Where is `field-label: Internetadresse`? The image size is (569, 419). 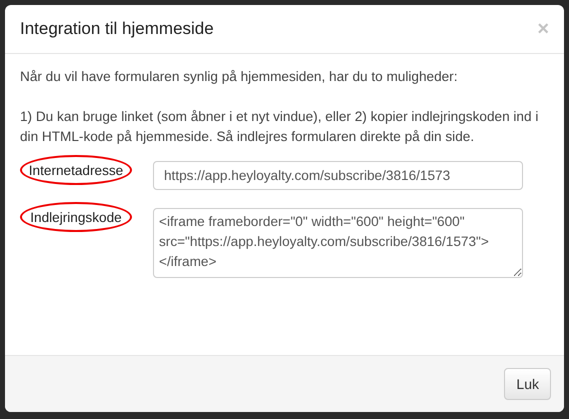 field-label: Internetadresse is located at coordinates (76, 170).